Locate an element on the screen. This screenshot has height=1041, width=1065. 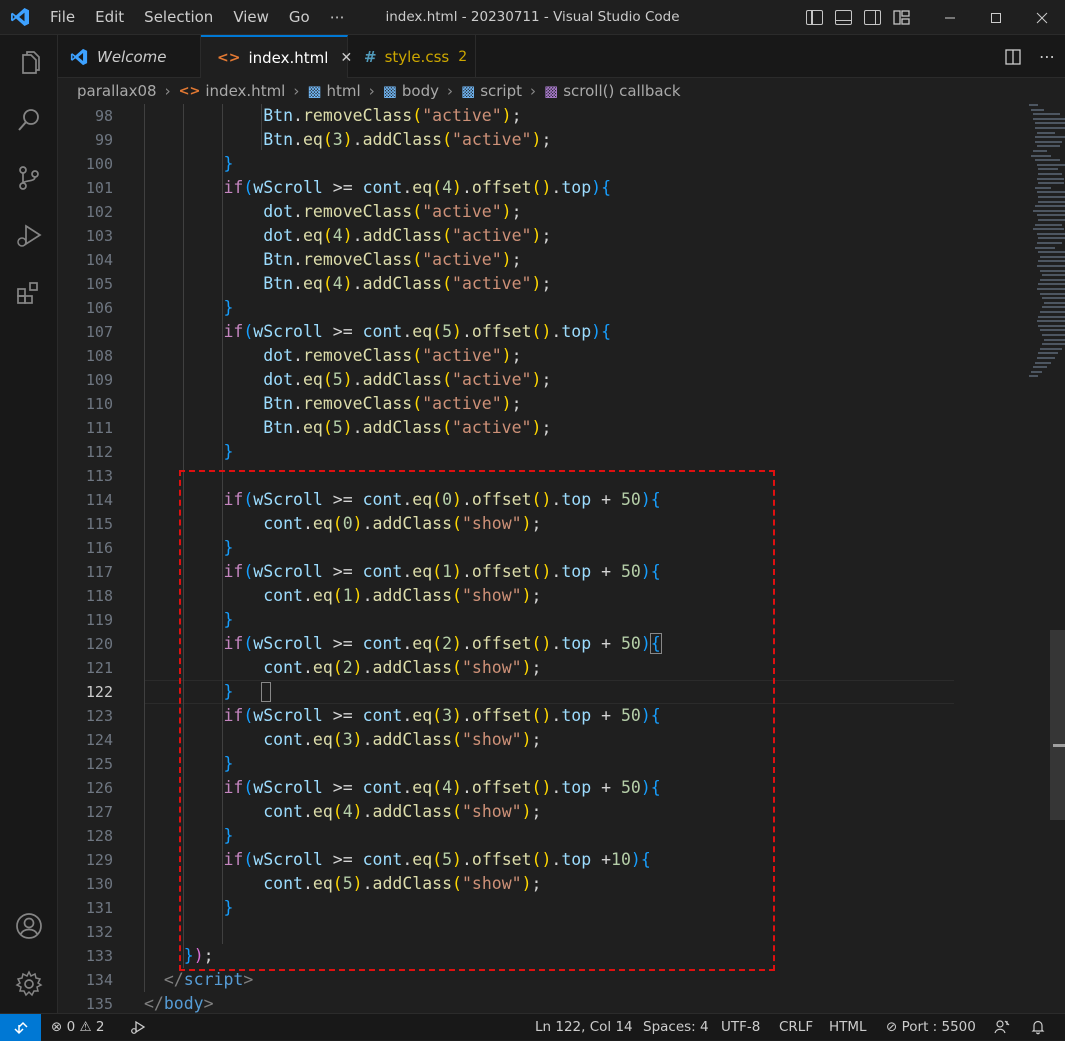
live-server-port: ⊘ Port : 5500 is located at coordinates (931, 1027).